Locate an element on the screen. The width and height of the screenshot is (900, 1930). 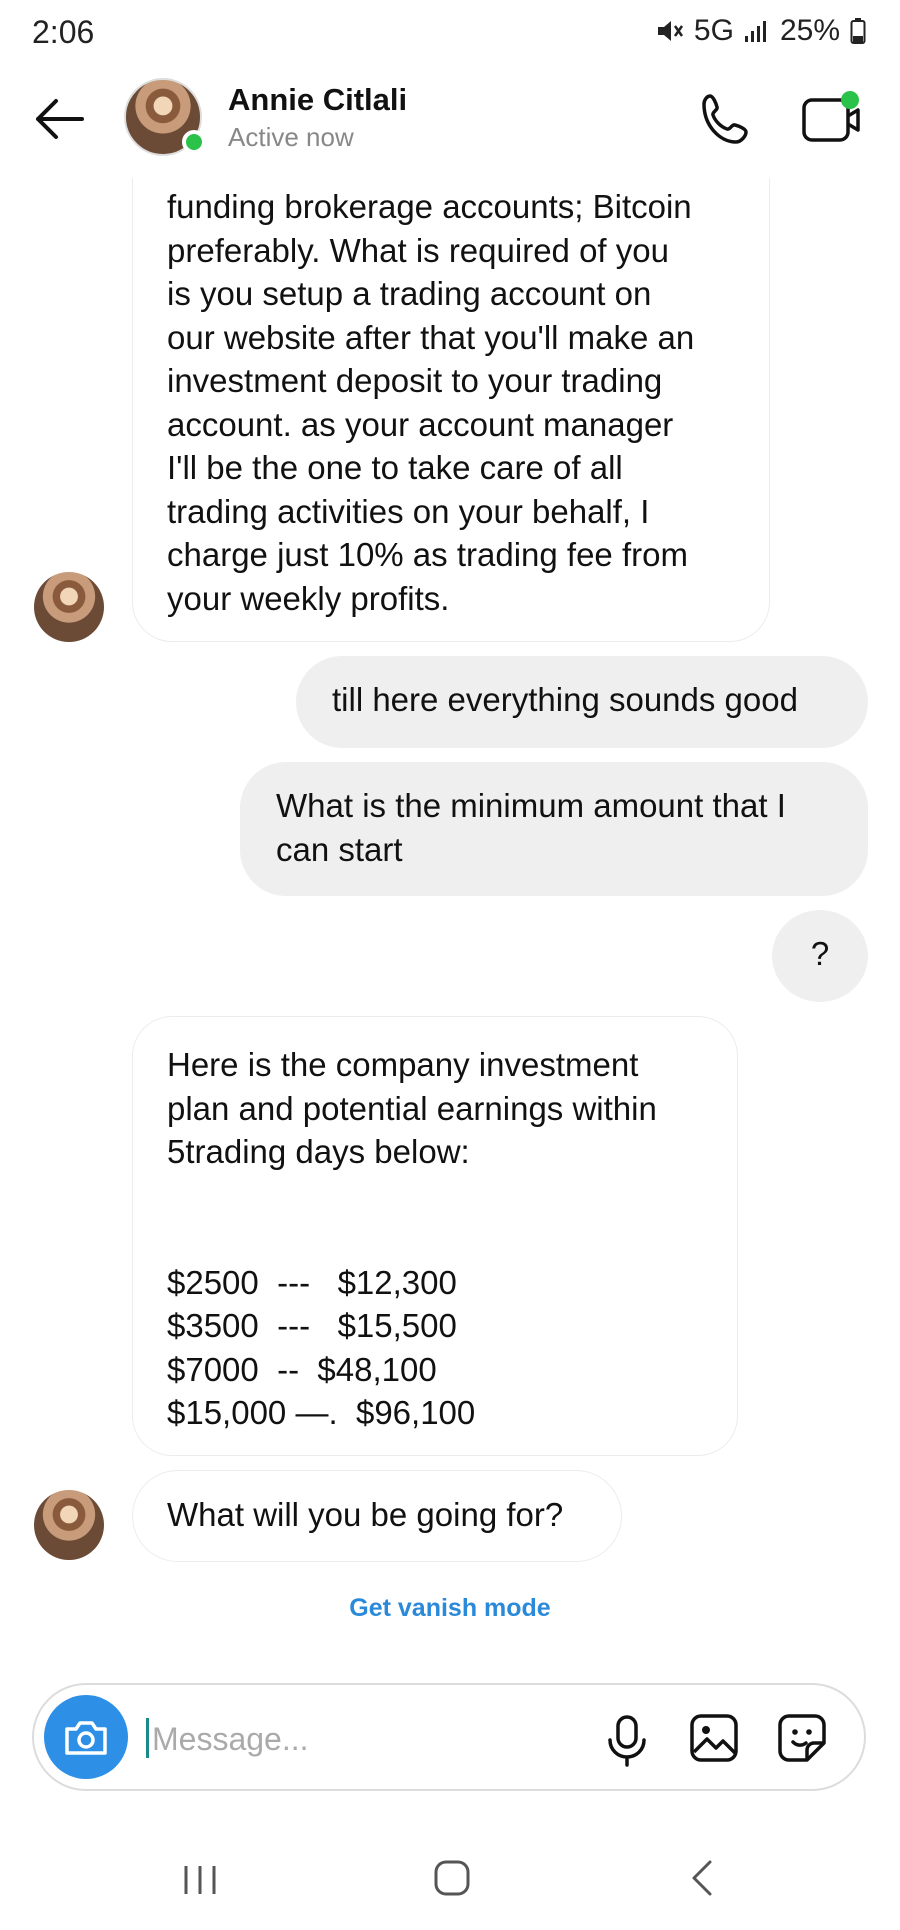
online-indicator is located at coordinates (194, 142).